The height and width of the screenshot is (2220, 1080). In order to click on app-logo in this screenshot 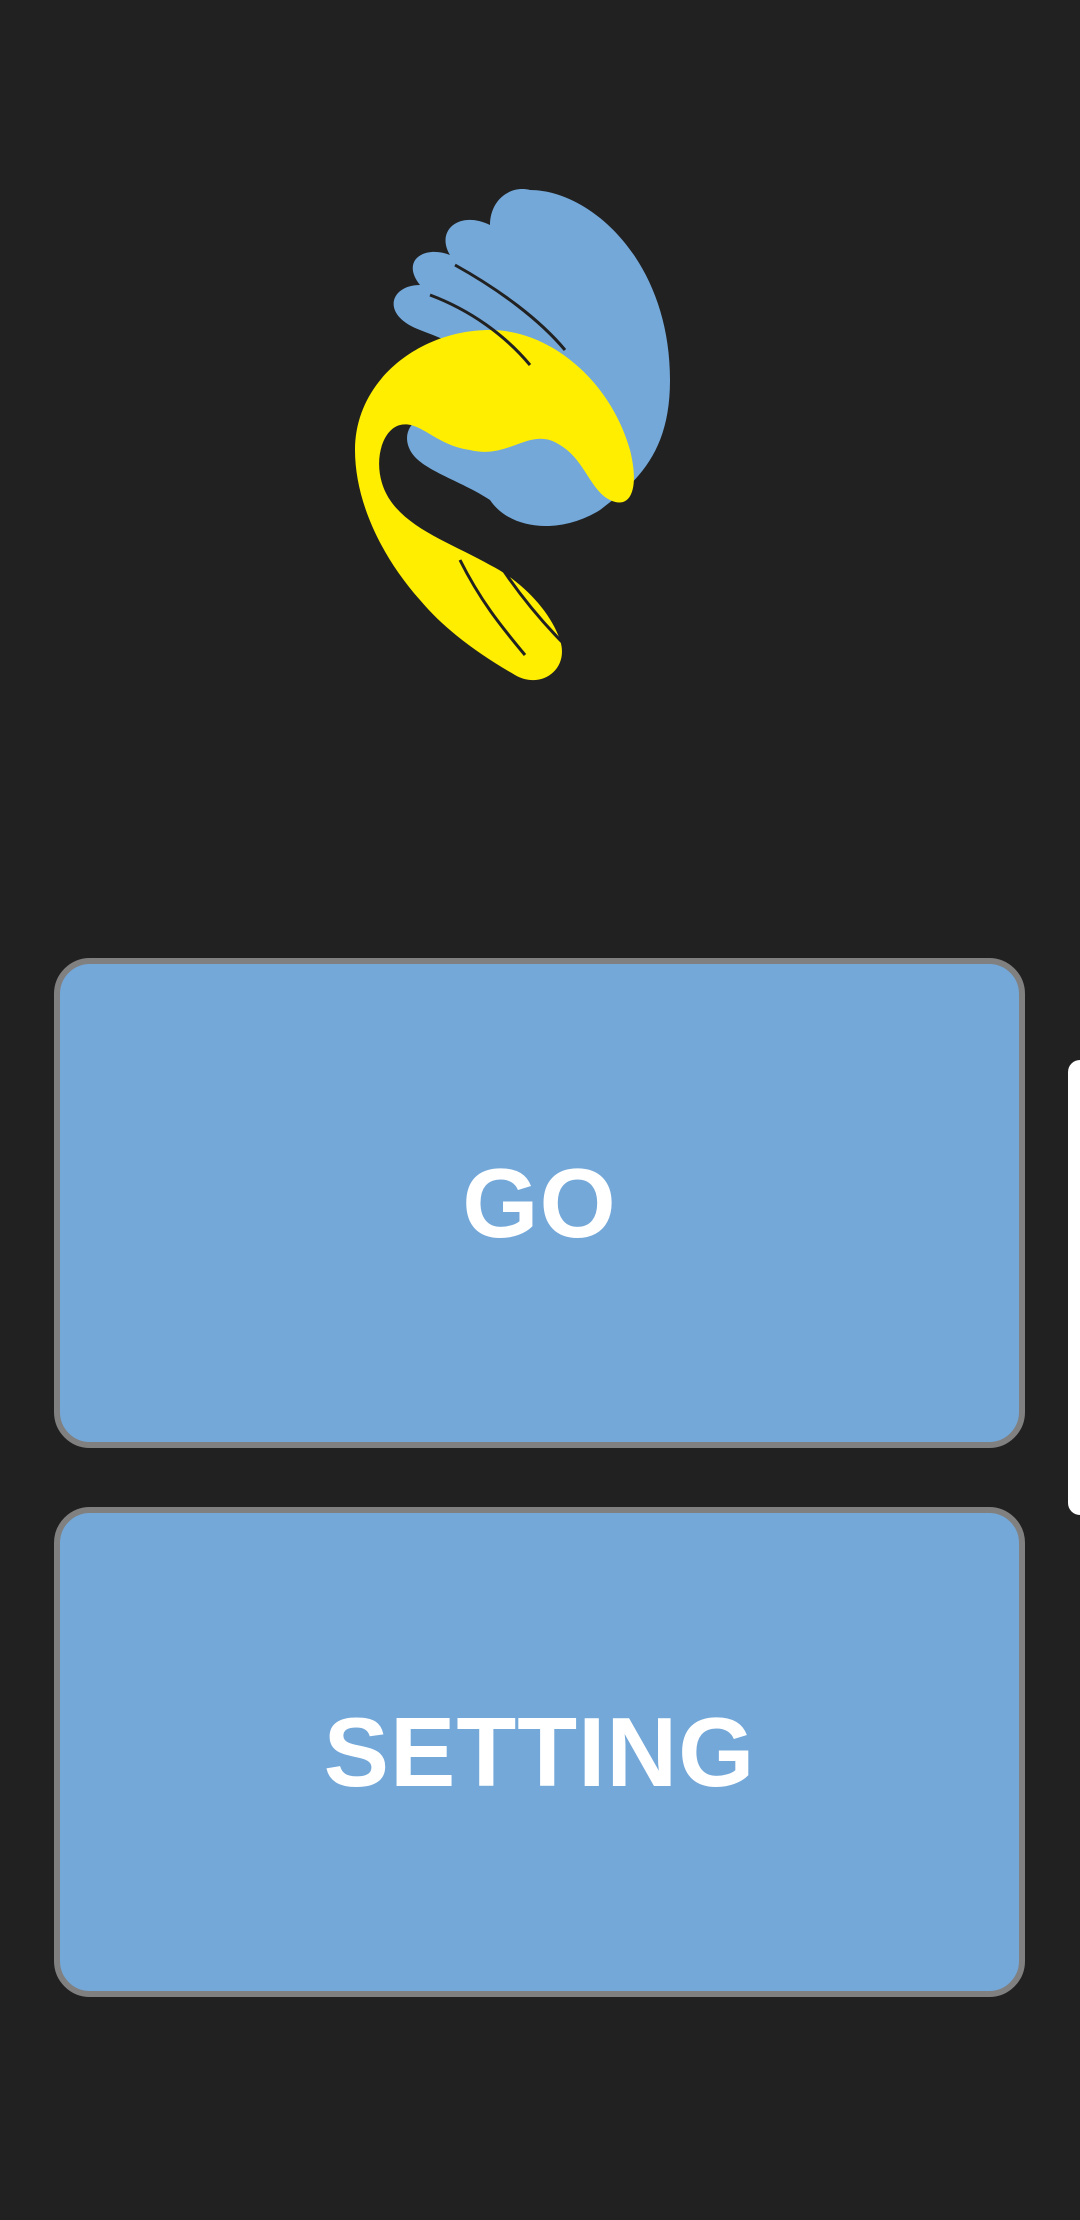, I will do `click(540, 440)`.